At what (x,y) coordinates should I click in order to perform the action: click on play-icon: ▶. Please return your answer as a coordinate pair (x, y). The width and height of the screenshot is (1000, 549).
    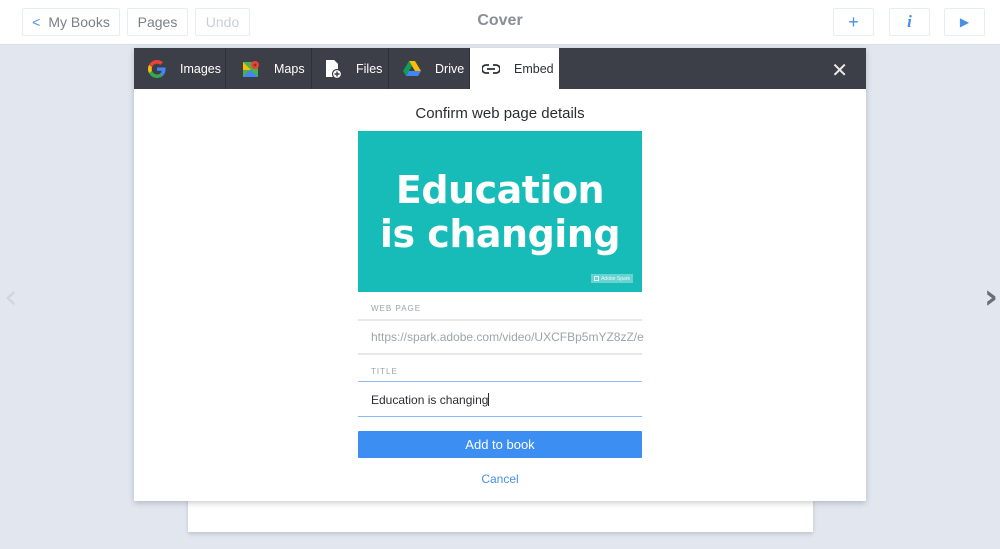
    Looking at the image, I should click on (964, 22).